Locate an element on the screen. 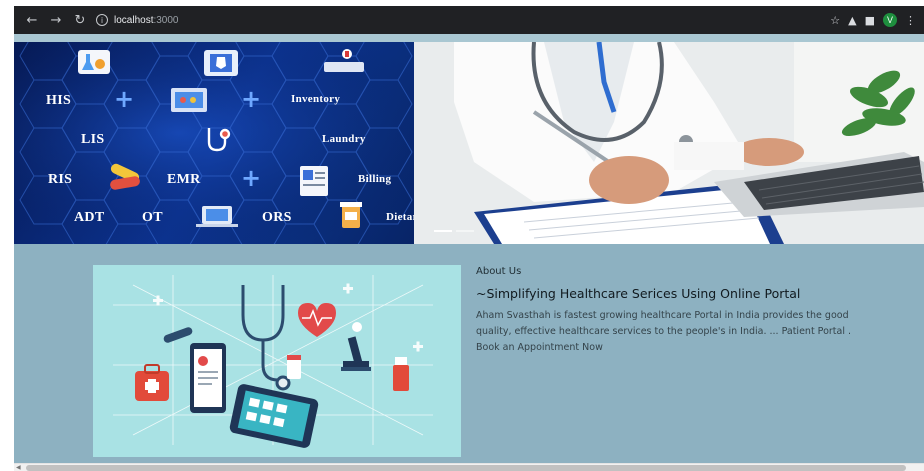 This screenshot has width=924, height=471. jar-icon is located at coordinates (351, 215).